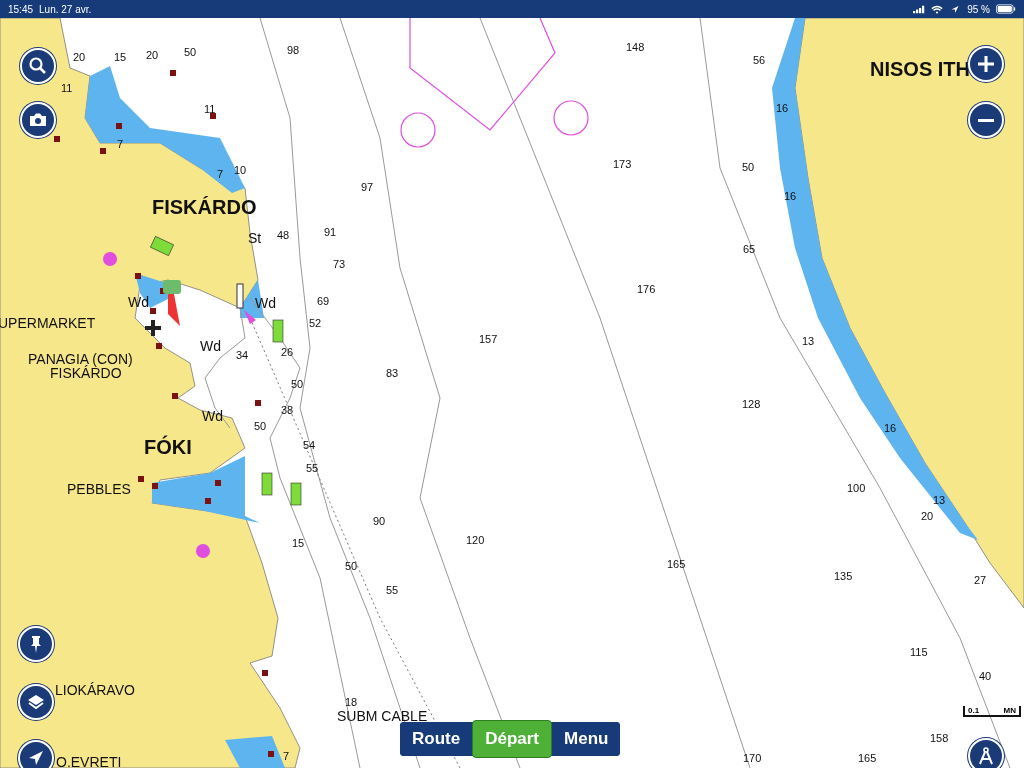 Image resolution: width=1024 pixels, height=768 pixels. Describe the element at coordinates (339, 264) in the screenshot. I see `depth-sounding: 73` at that location.